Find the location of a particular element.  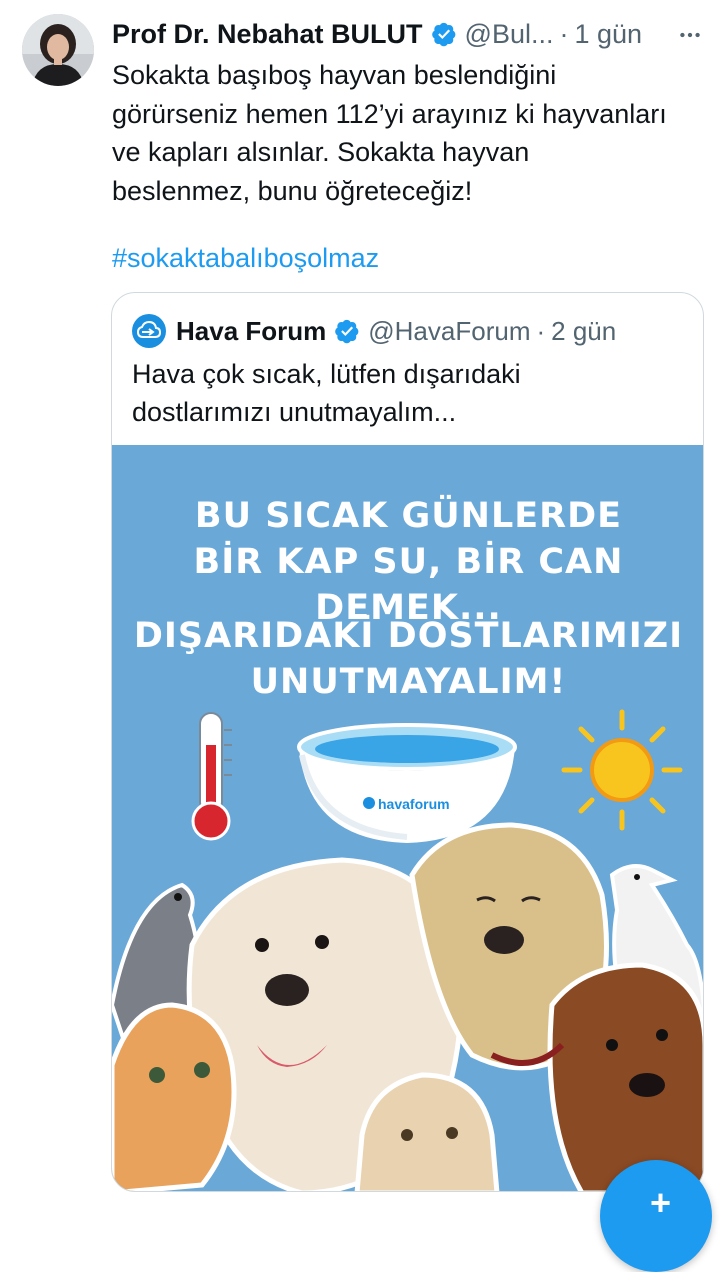

cloud-logo-icon is located at coordinates (149, 329).